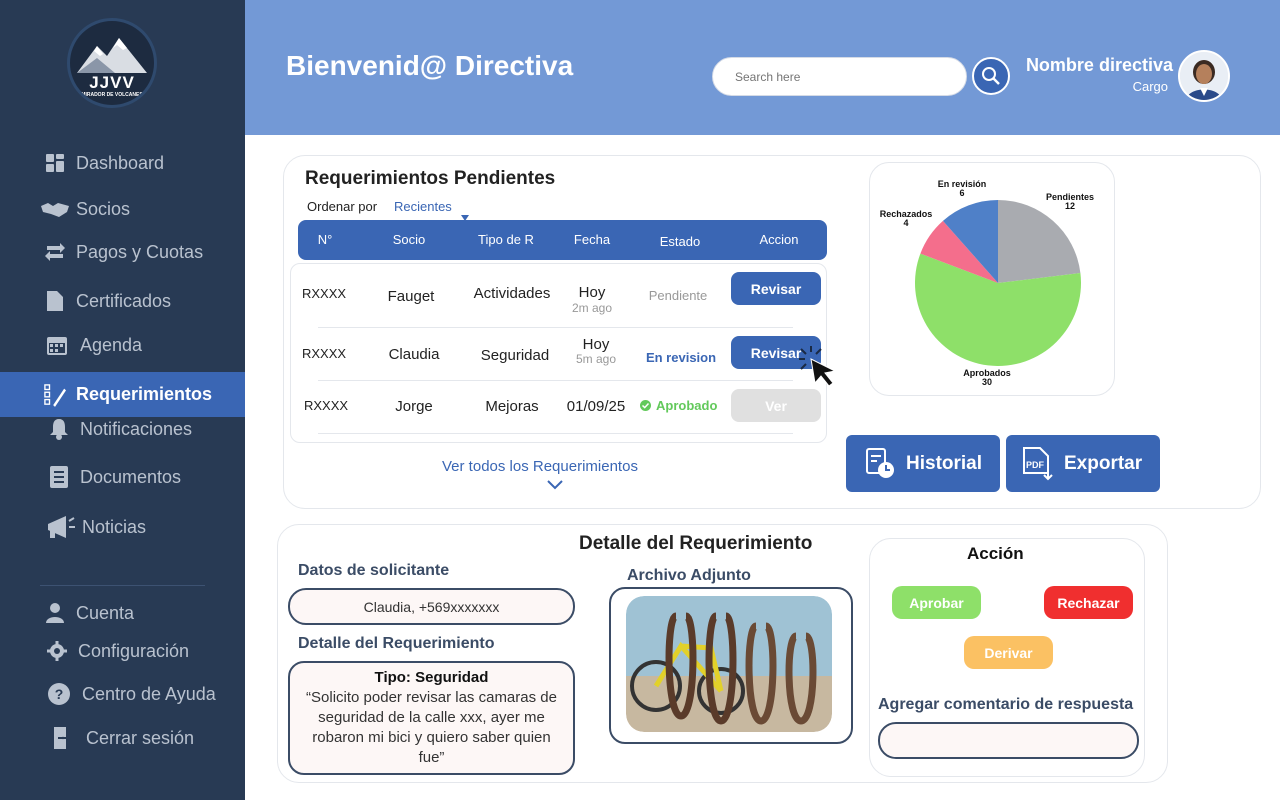  I want to click on comentario-input, so click(1008, 740).